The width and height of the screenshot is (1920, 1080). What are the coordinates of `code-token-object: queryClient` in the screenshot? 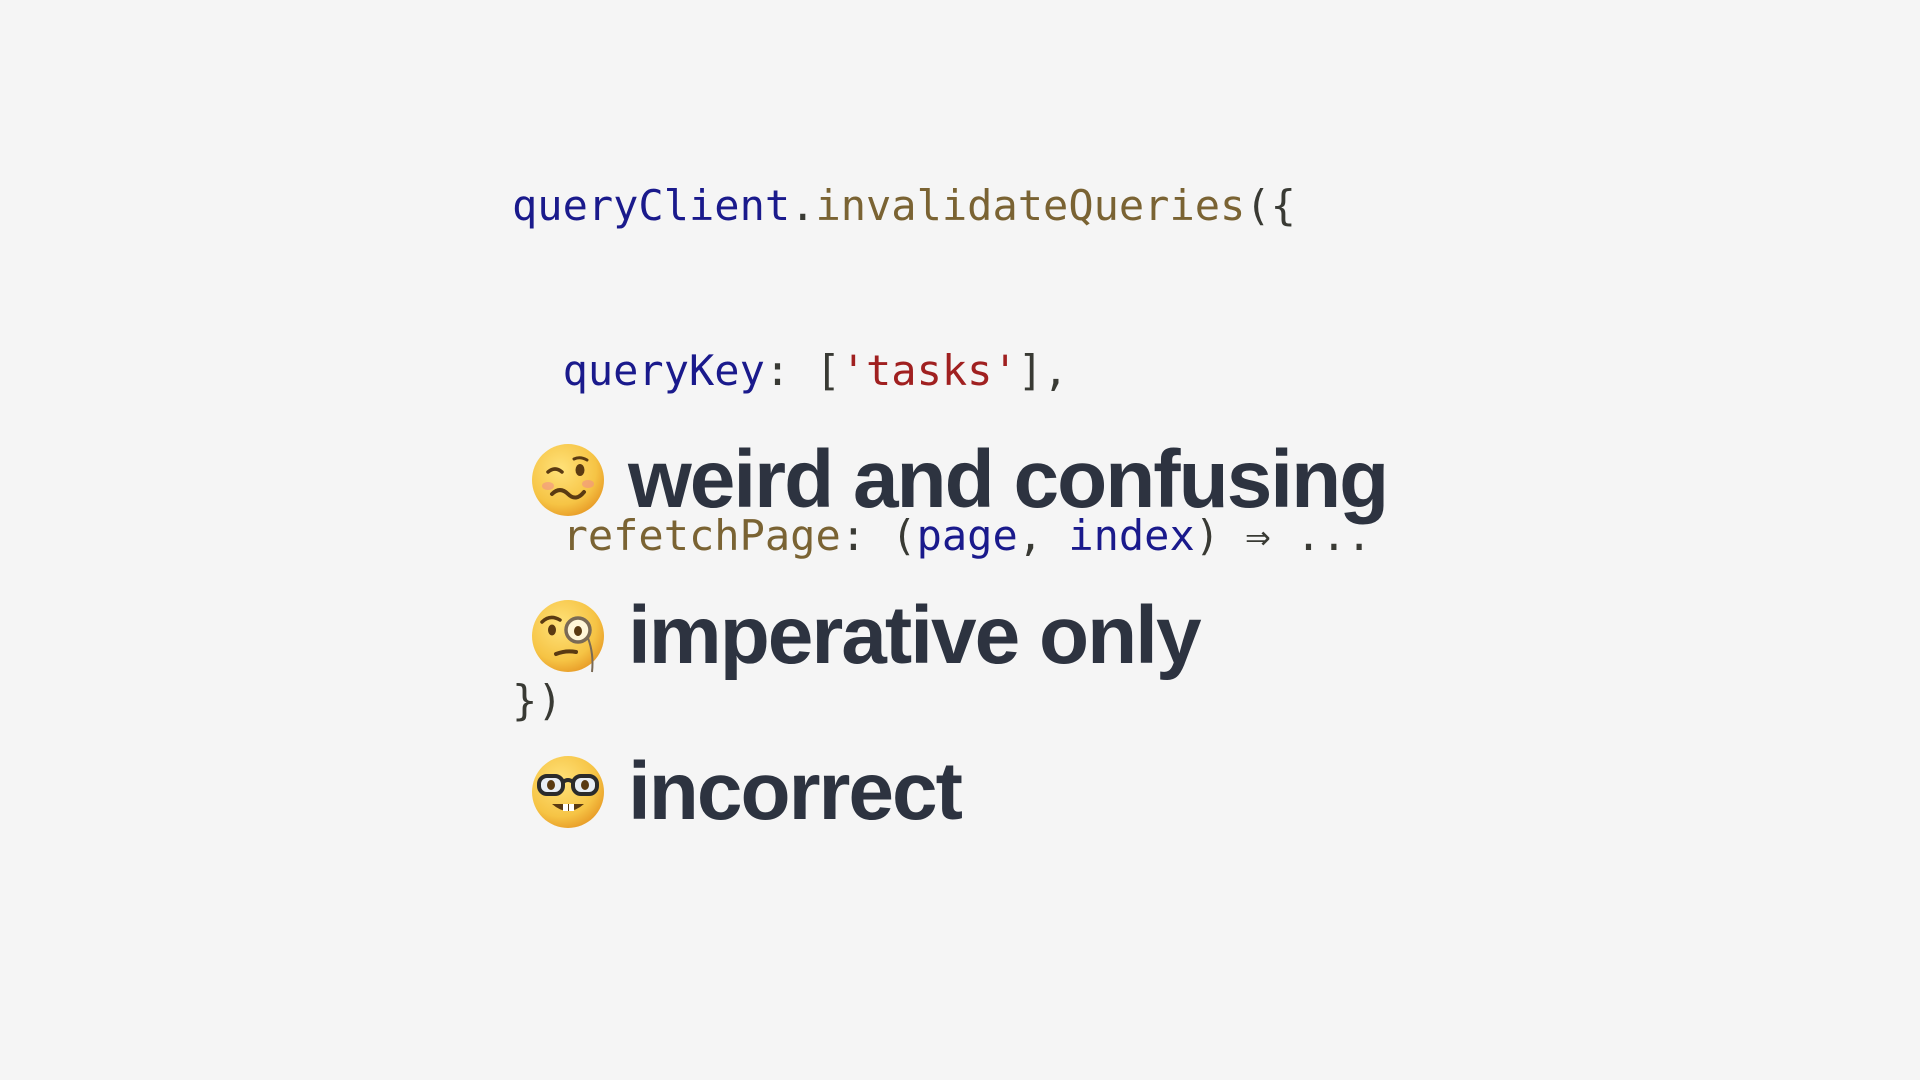 It's located at (651, 205).